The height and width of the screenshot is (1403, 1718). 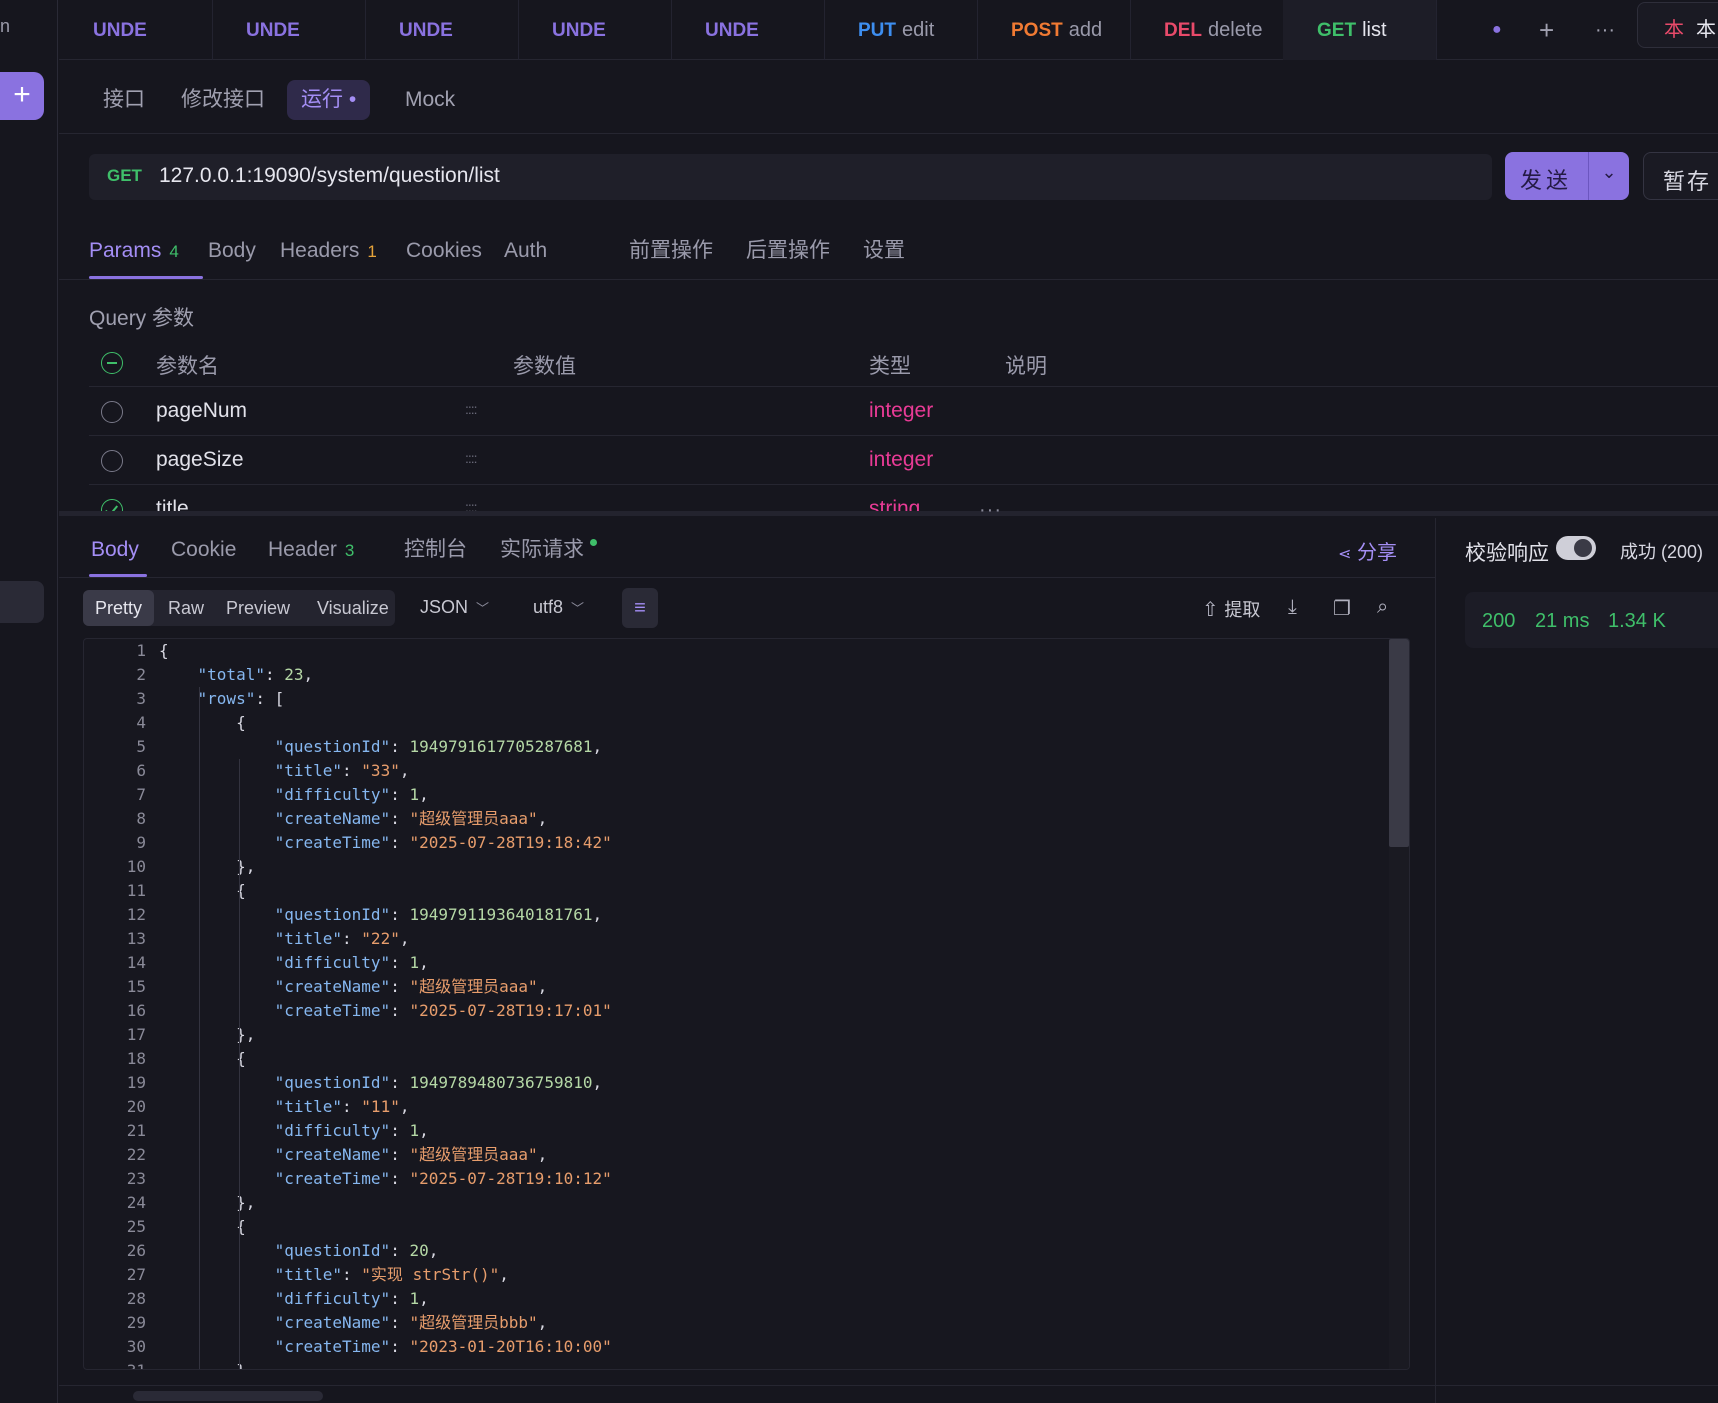 What do you see at coordinates (430, 100) in the screenshot?
I see `subtab-mock: Mock` at bounding box center [430, 100].